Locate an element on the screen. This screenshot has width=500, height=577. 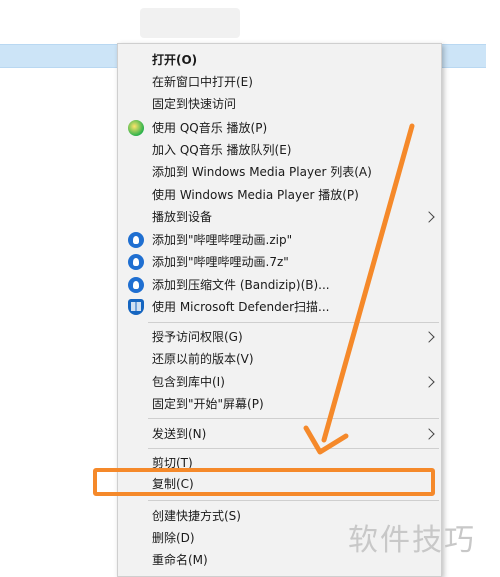
arrow-shaft is located at coordinates (368, 283).